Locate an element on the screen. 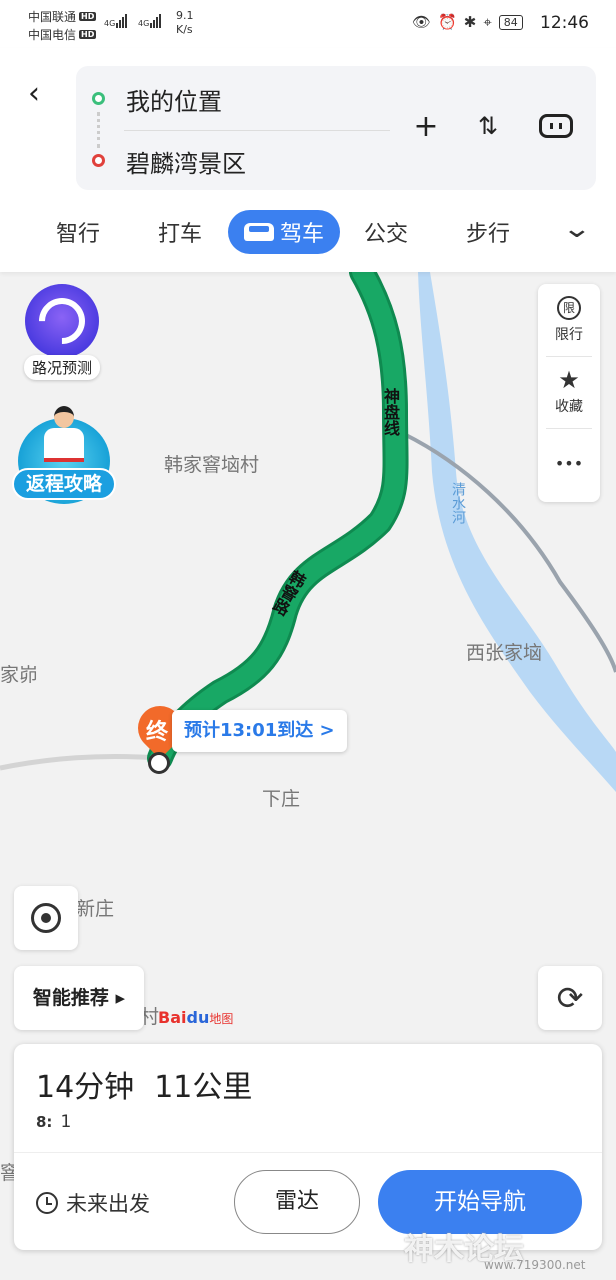 This screenshot has width=616, height=1280. system-icons: 👁 ⏰ ✱ ⌖ 84 is located at coordinates (467, 22).